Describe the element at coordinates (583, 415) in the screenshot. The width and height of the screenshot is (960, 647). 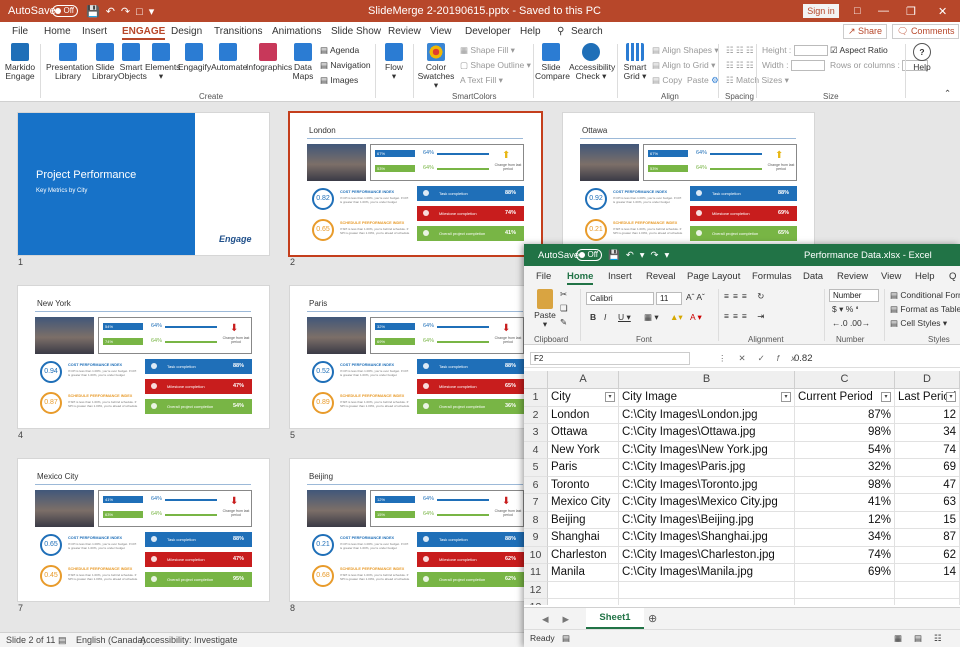
I see `table-cell: London` at that location.